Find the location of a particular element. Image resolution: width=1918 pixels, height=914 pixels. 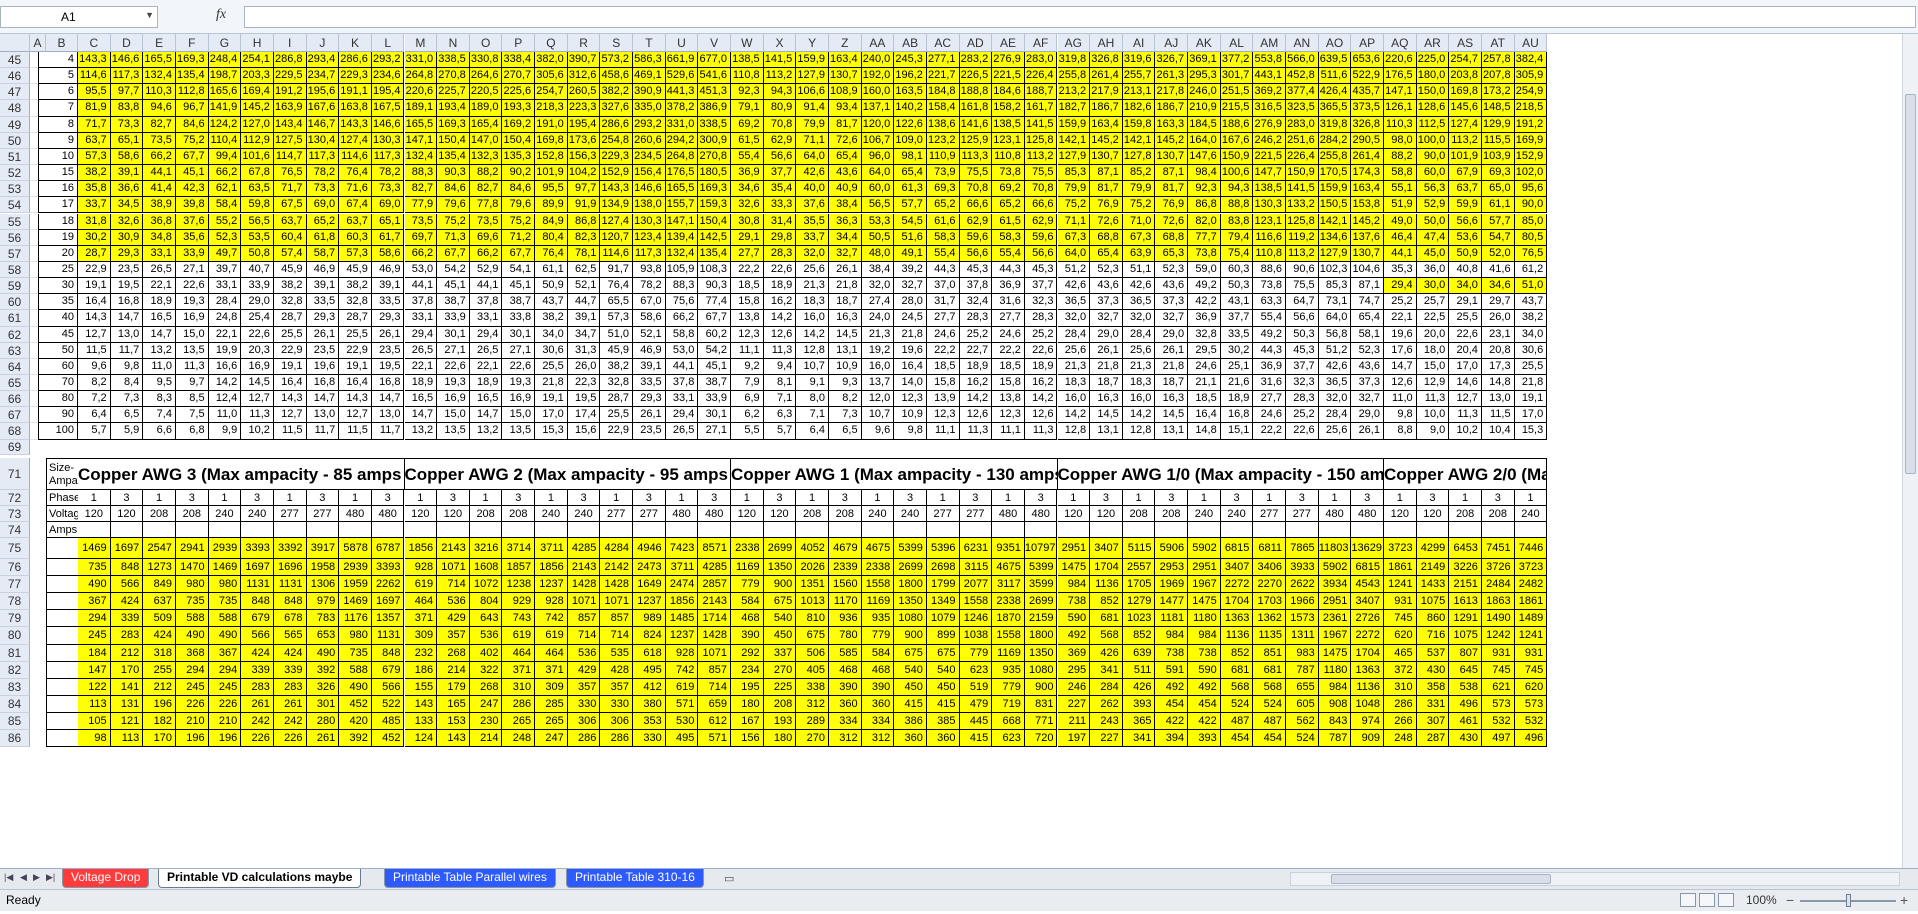

value-cell: 30,9 is located at coordinates (127, 237).